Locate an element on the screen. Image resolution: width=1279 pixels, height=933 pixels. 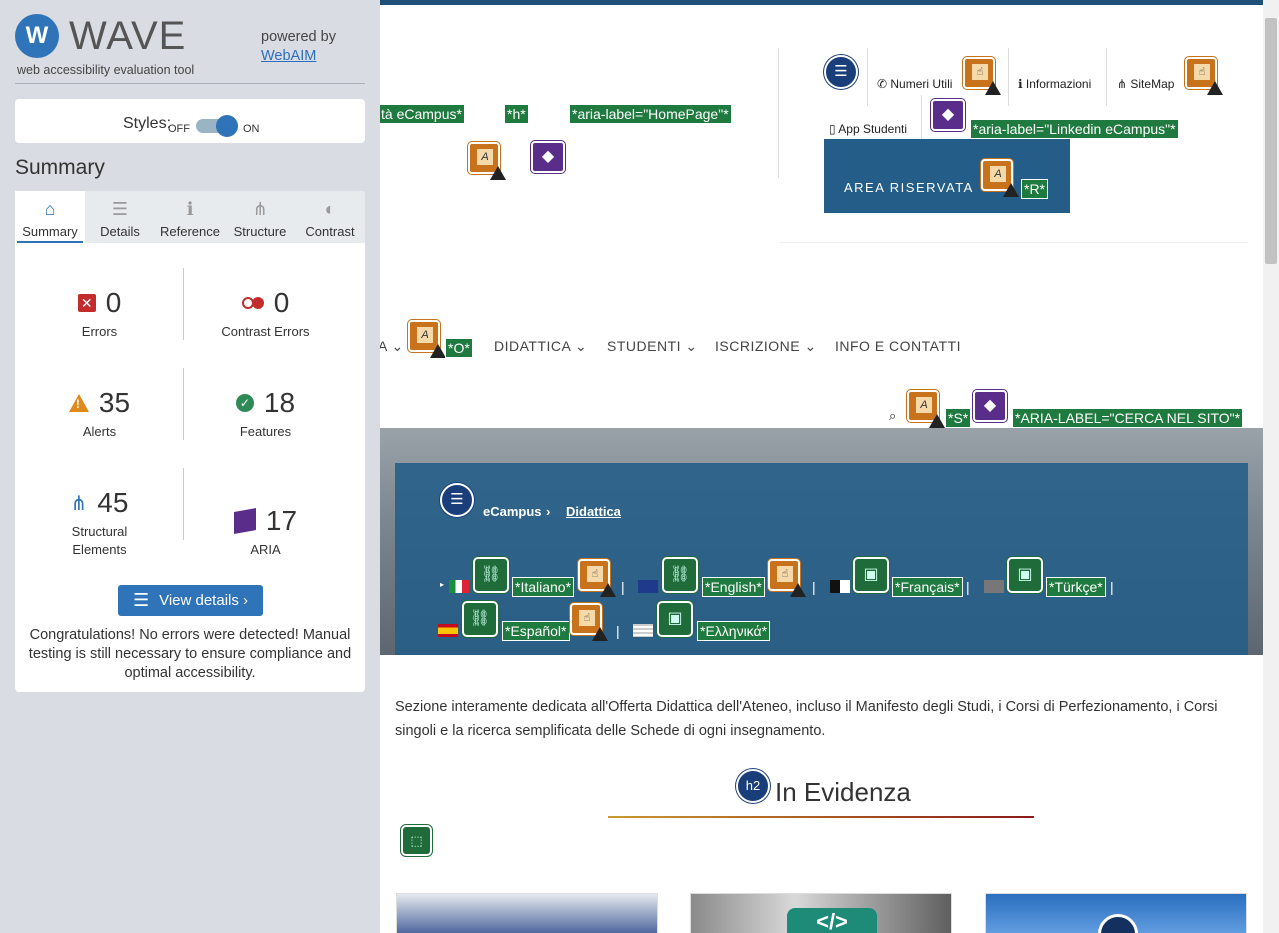
stat-structural: ⋔ 45 Structural Elements is located at coordinates (99, 522).